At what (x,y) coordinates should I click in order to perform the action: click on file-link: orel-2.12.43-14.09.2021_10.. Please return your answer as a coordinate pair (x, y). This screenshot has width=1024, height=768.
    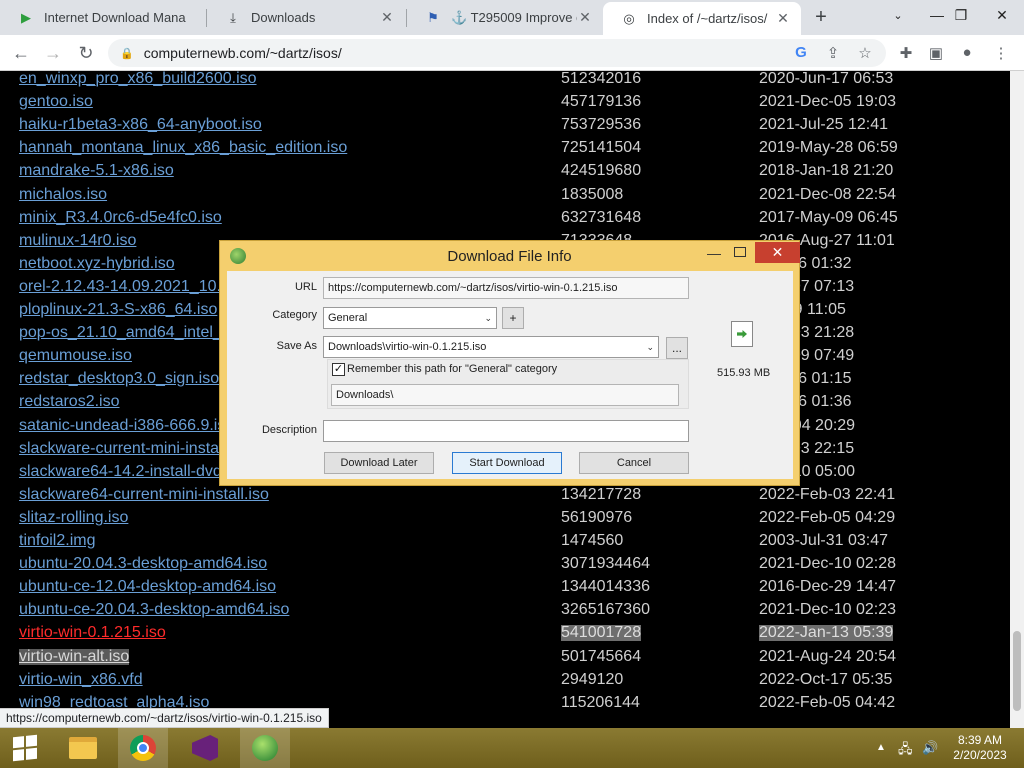
    Looking at the image, I should click on (120, 286).